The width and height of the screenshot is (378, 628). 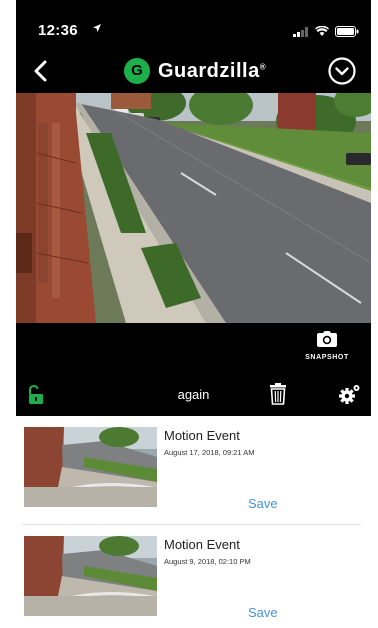 I want to click on camera-controls-bar: again, so click(x=193, y=395).